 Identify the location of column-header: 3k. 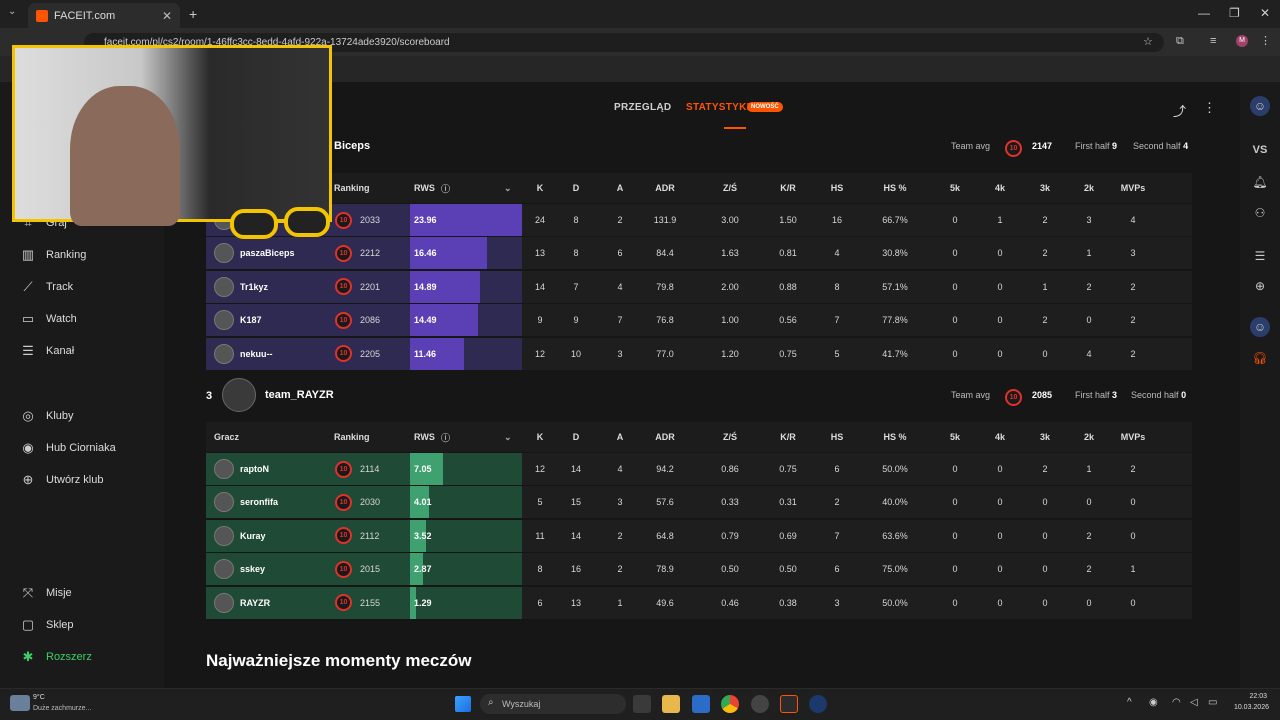
(1045, 437).